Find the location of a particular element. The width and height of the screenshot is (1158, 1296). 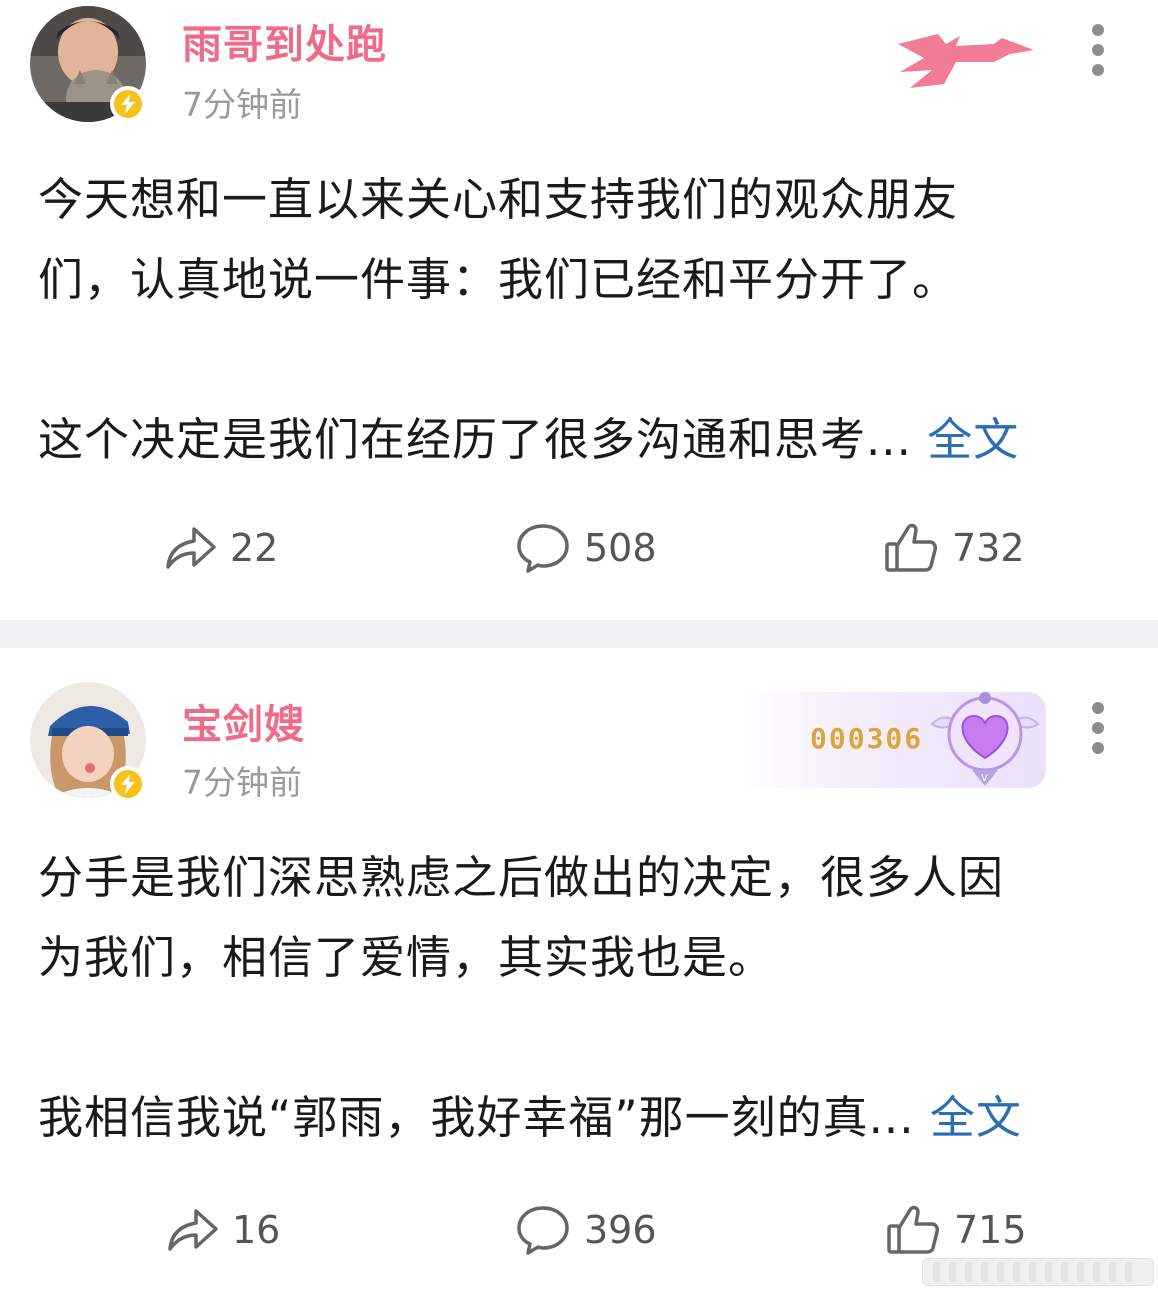

post-text-line: 今天想和一直以来关心和支持我们的观众朋友 is located at coordinates (498, 199).